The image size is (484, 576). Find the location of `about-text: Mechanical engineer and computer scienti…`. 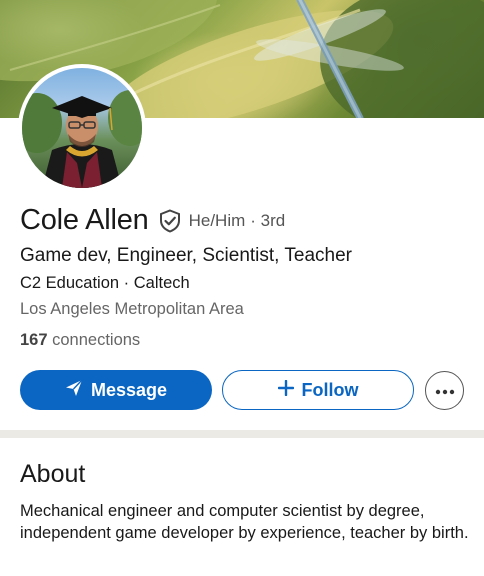

about-text: Mechanical engineer and computer scienti… is located at coordinates (244, 522).